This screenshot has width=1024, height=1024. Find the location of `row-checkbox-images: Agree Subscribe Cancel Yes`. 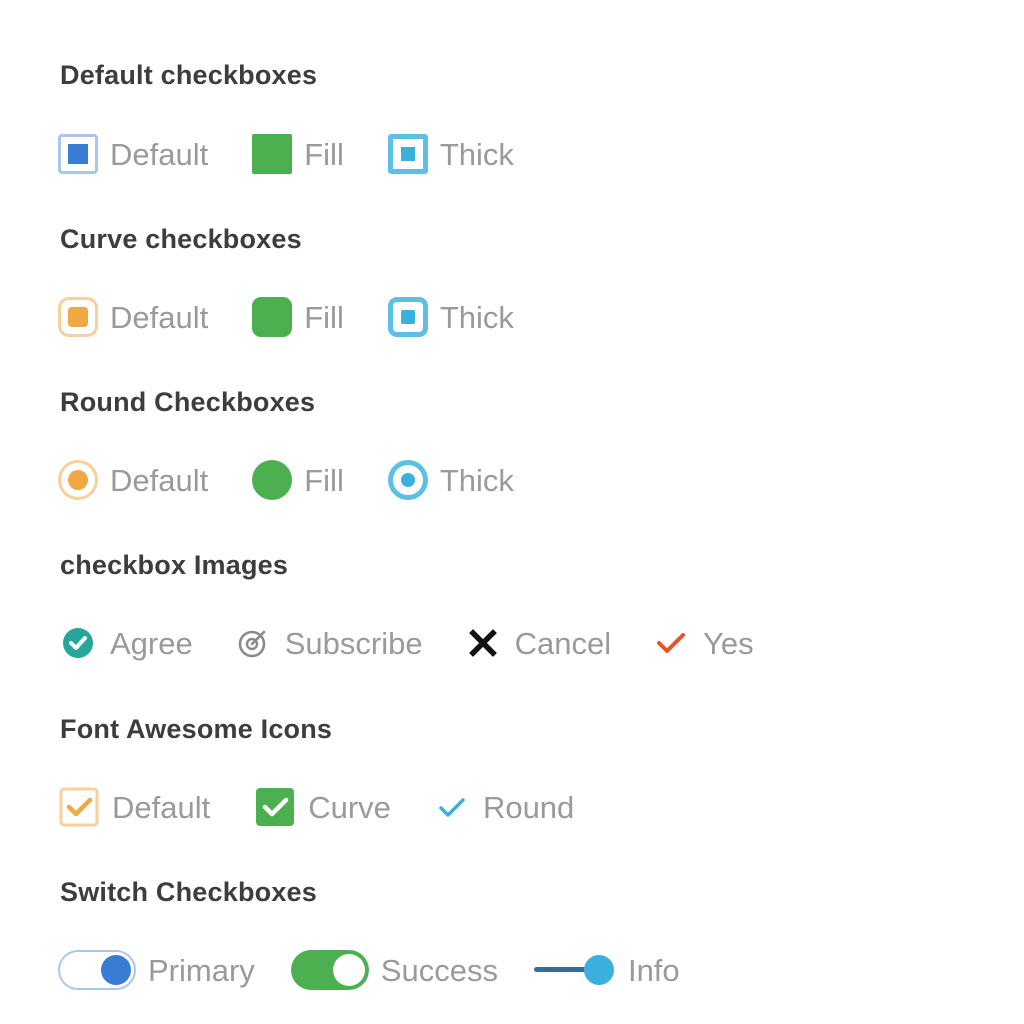

row-checkbox-images: Agree Subscribe Cancel Yes is located at coordinates (406, 643).